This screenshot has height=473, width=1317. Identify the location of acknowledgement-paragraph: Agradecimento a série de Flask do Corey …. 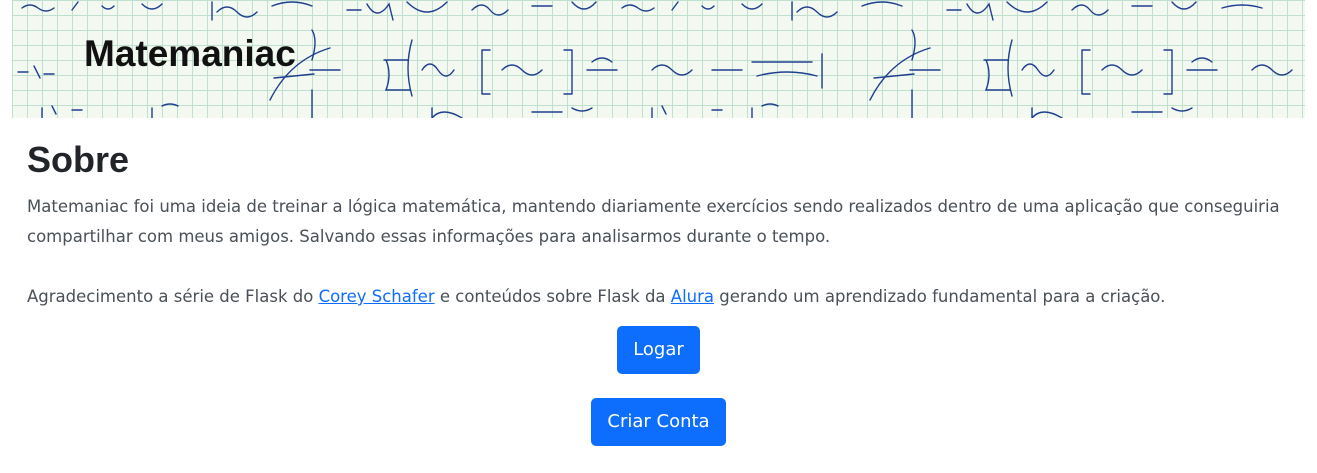
(662, 297).